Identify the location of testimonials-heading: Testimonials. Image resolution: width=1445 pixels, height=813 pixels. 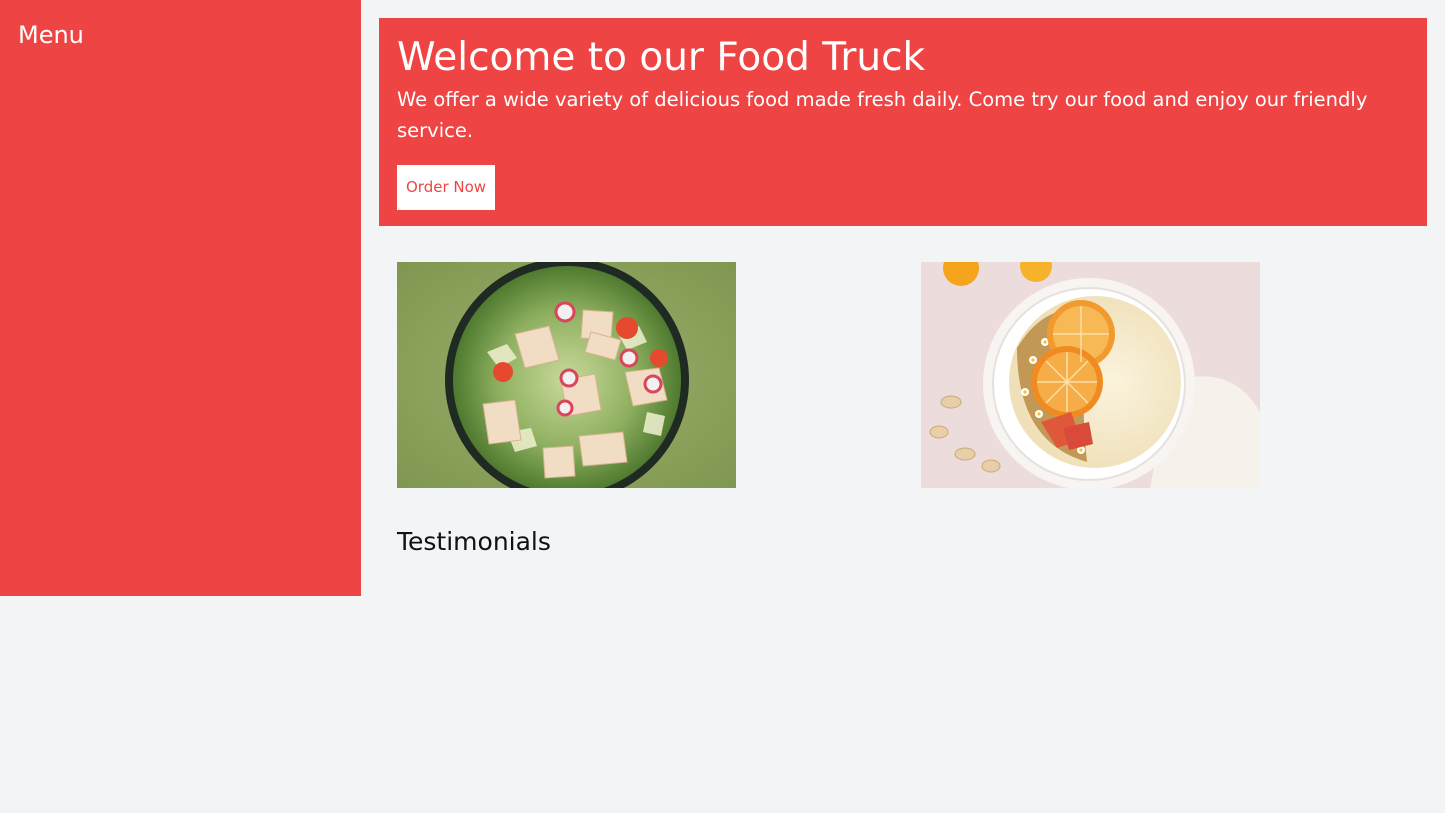
(474, 541).